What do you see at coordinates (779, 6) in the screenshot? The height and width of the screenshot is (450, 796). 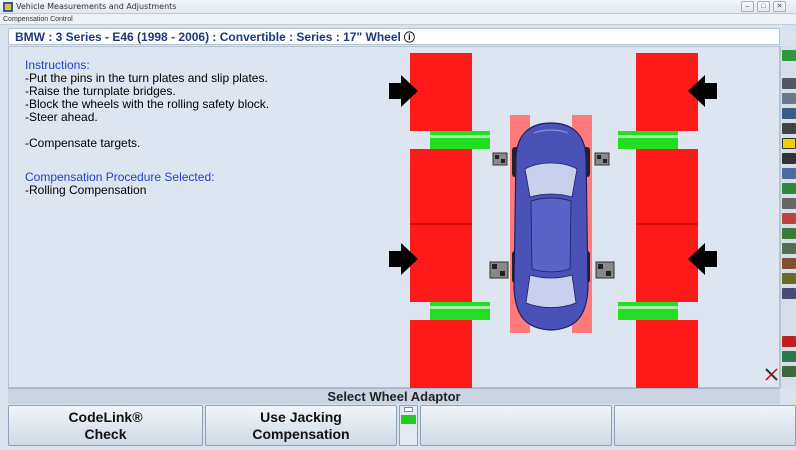 I see `close-button: ✕` at bounding box center [779, 6].